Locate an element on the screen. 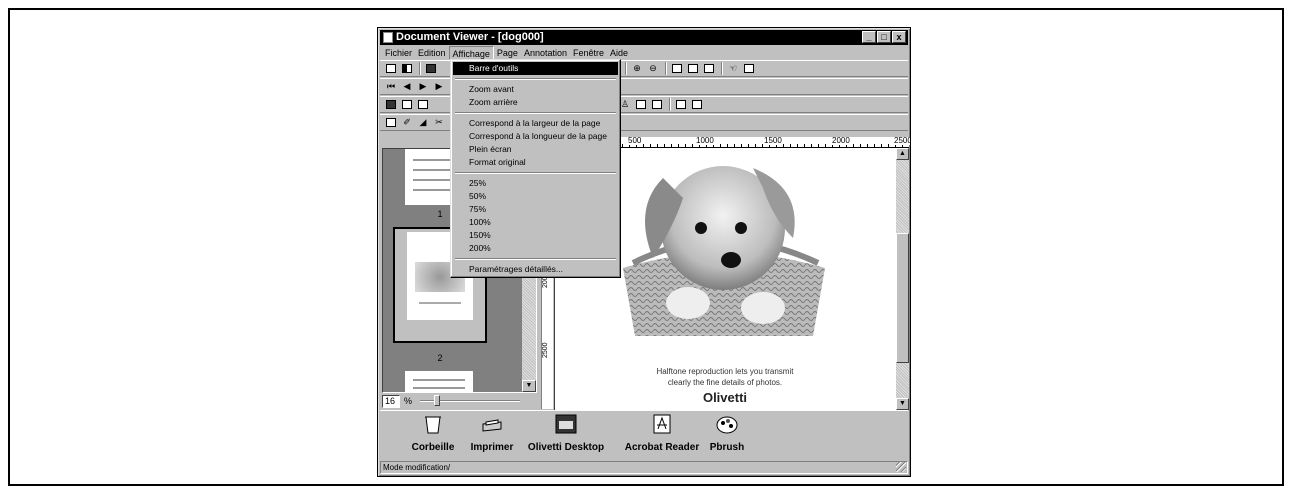 The height and width of the screenshot is (493, 1292). close-button: x is located at coordinates (899, 37).